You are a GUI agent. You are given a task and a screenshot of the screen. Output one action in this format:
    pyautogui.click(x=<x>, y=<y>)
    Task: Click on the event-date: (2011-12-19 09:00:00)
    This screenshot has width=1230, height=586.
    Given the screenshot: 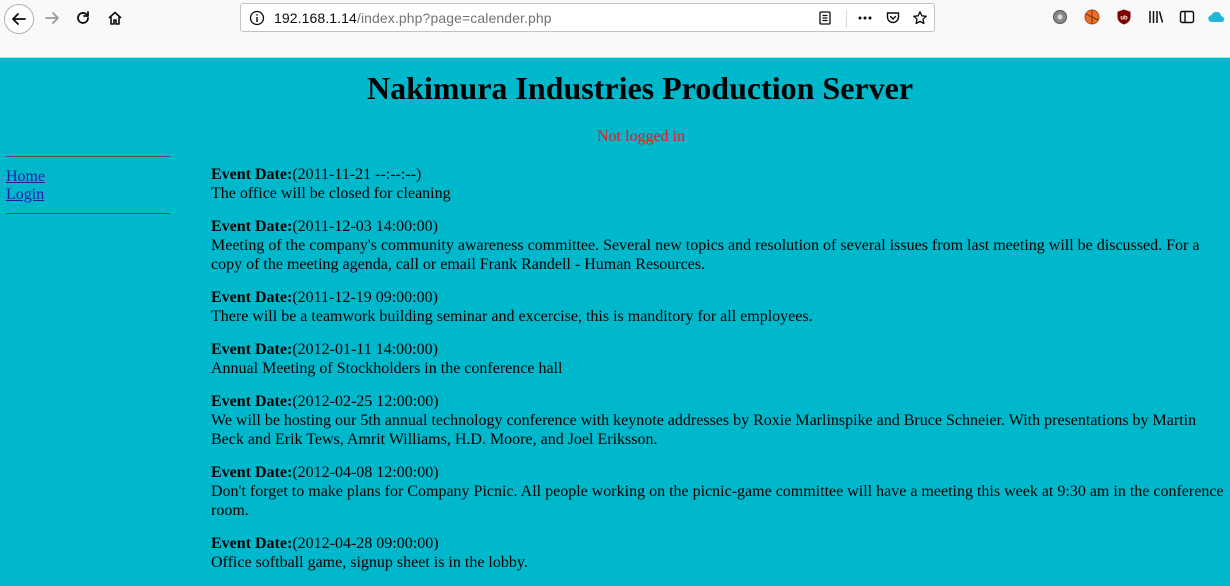 What is the action you would take?
    pyautogui.click(x=365, y=297)
    